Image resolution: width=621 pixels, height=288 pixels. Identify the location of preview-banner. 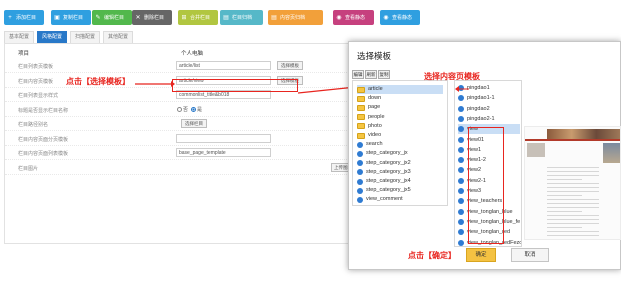
(583, 134).